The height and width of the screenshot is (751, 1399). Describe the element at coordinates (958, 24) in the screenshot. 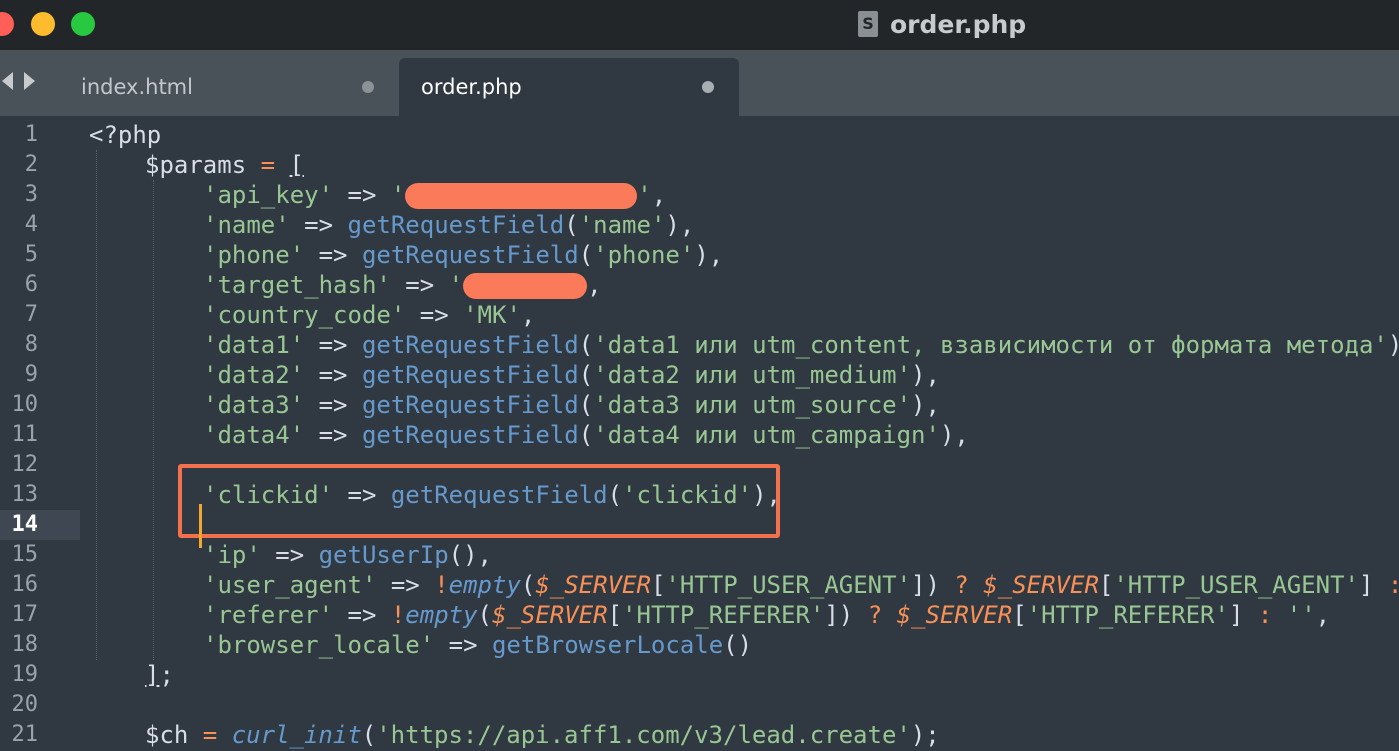

I see `window-title-text: order.php` at that location.